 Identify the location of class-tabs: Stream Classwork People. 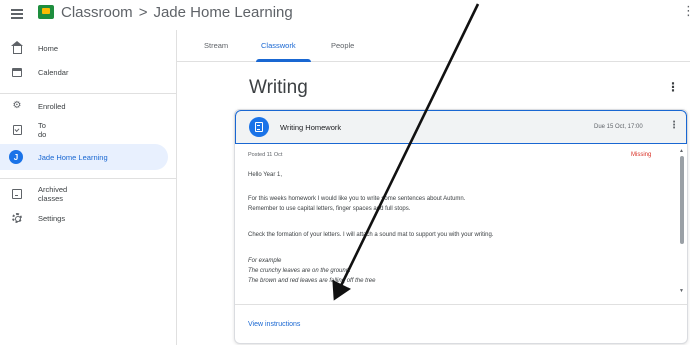
(433, 46).